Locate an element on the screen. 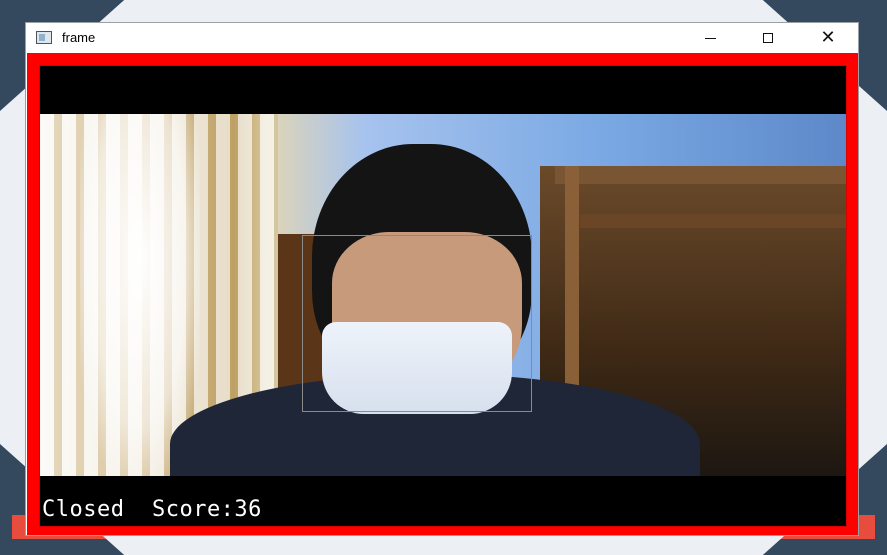  minimize-button is located at coordinates (710, 38).